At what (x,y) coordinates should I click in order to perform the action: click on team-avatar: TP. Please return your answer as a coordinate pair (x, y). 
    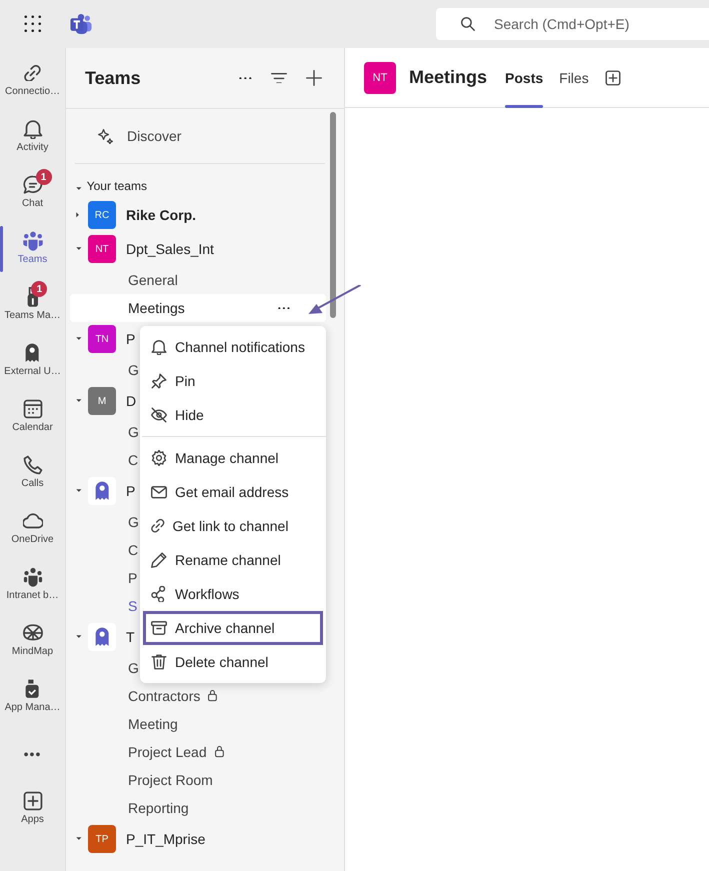
    Looking at the image, I should click on (102, 839).